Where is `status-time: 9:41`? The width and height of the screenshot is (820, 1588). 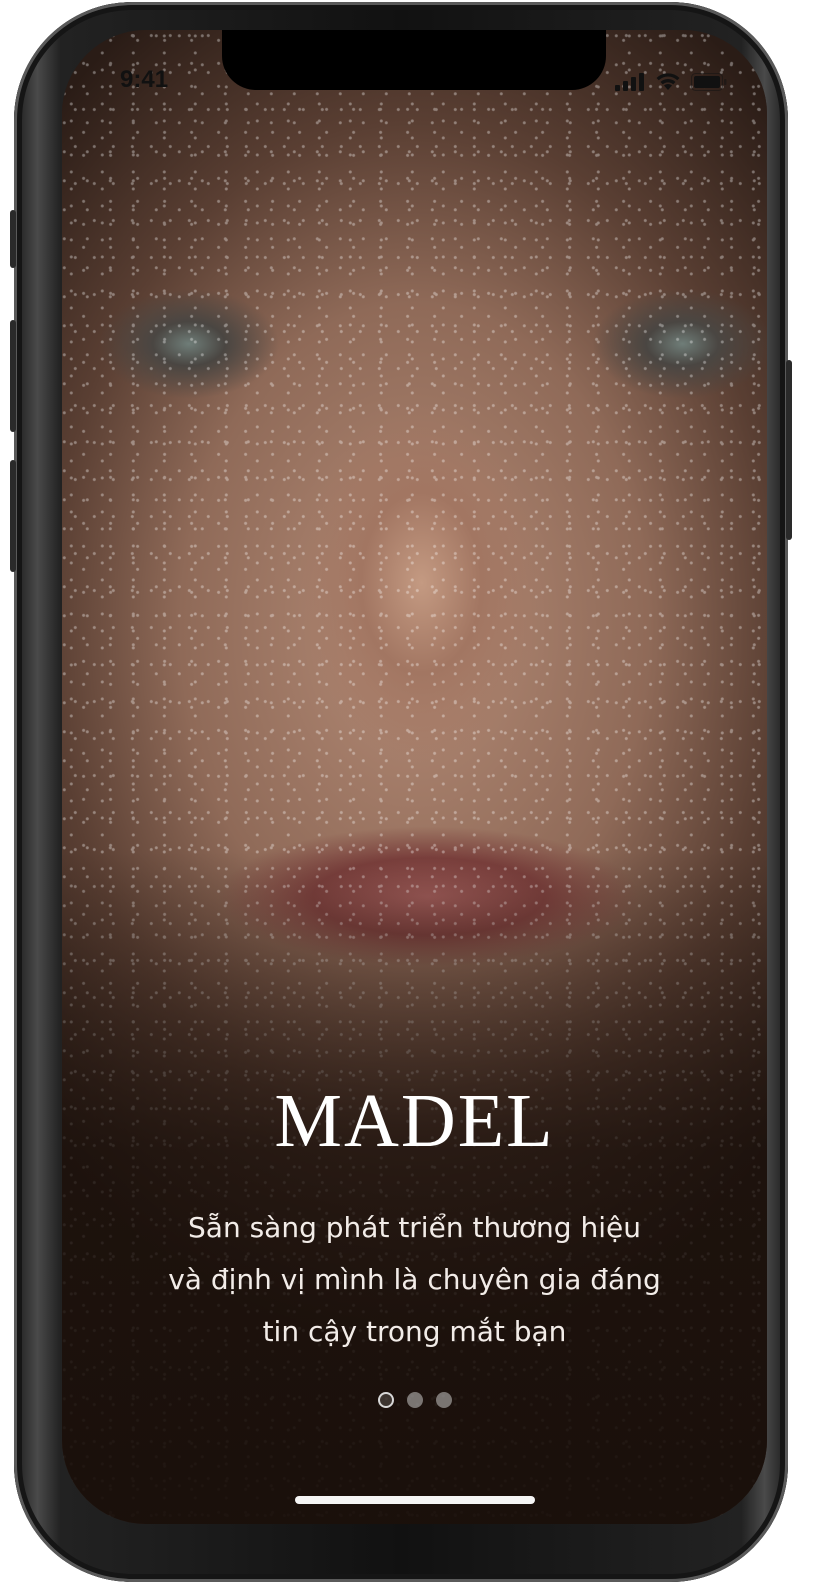
status-time: 9:41 is located at coordinates (144, 79).